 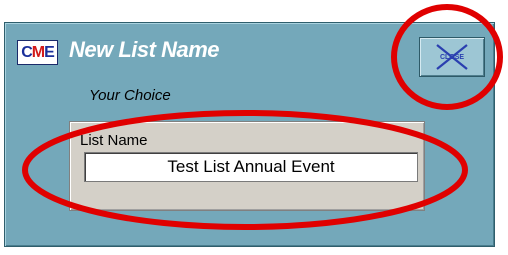 What do you see at coordinates (144, 49) in the screenshot?
I see `dialog-title: New List Name` at bounding box center [144, 49].